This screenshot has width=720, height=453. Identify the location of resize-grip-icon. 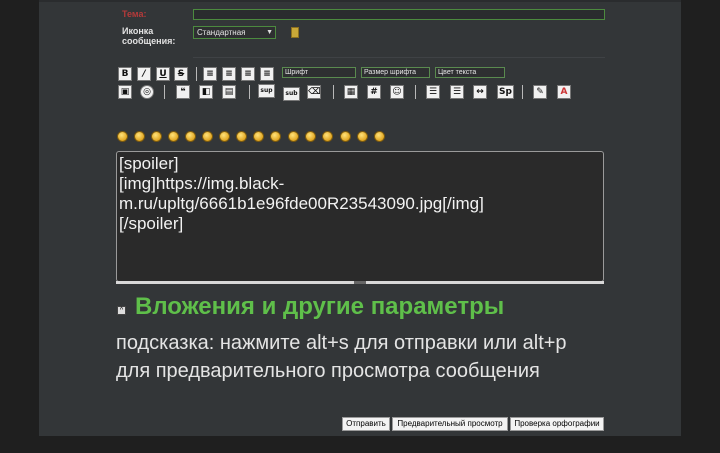
(360, 282).